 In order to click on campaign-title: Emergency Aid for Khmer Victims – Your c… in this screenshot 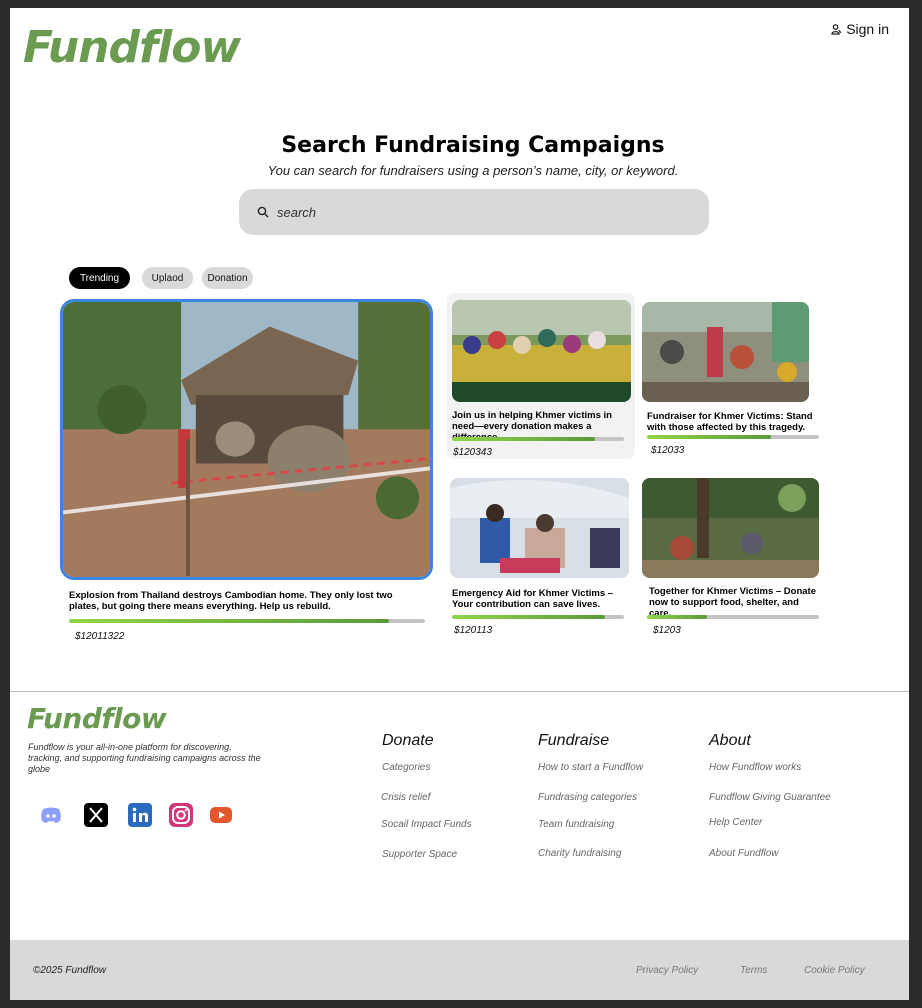, I will do `click(533, 599)`.